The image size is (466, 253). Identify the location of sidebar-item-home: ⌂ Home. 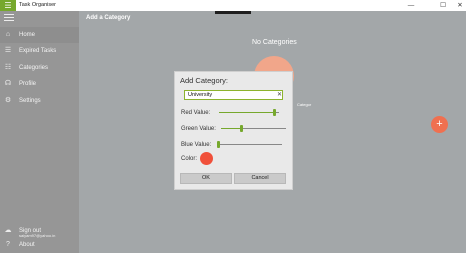
(39, 35).